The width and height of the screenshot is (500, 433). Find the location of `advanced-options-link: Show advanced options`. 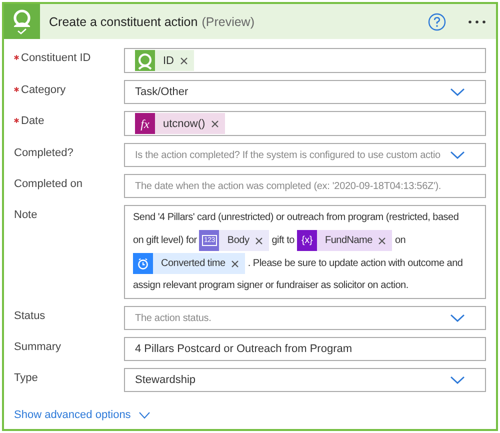

advanced-options-link: Show advanced options is located at coordinates (72, 415).